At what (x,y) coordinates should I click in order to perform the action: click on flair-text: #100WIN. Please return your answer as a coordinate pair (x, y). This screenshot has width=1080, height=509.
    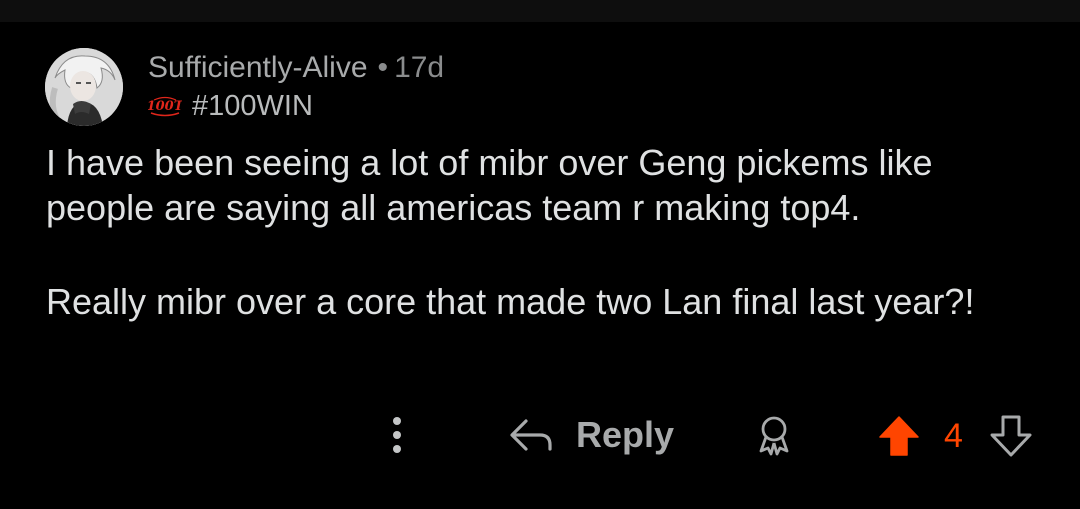
    Looking at the image, I should click on (252, 106).